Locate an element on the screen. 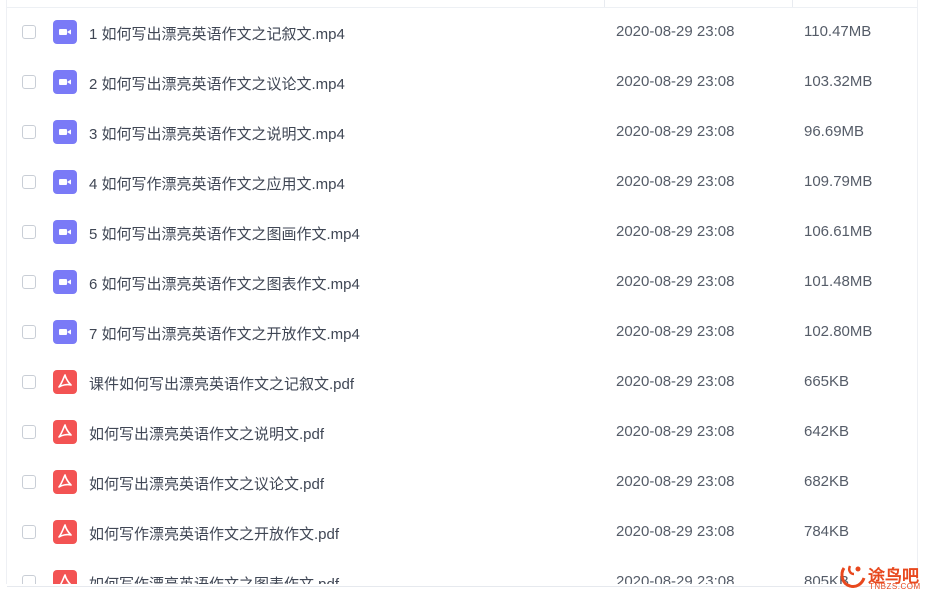 The image size is (941, 608). site-watermark: 途鸟吧 TNBZS.COM is located at coordinates (888, 577).